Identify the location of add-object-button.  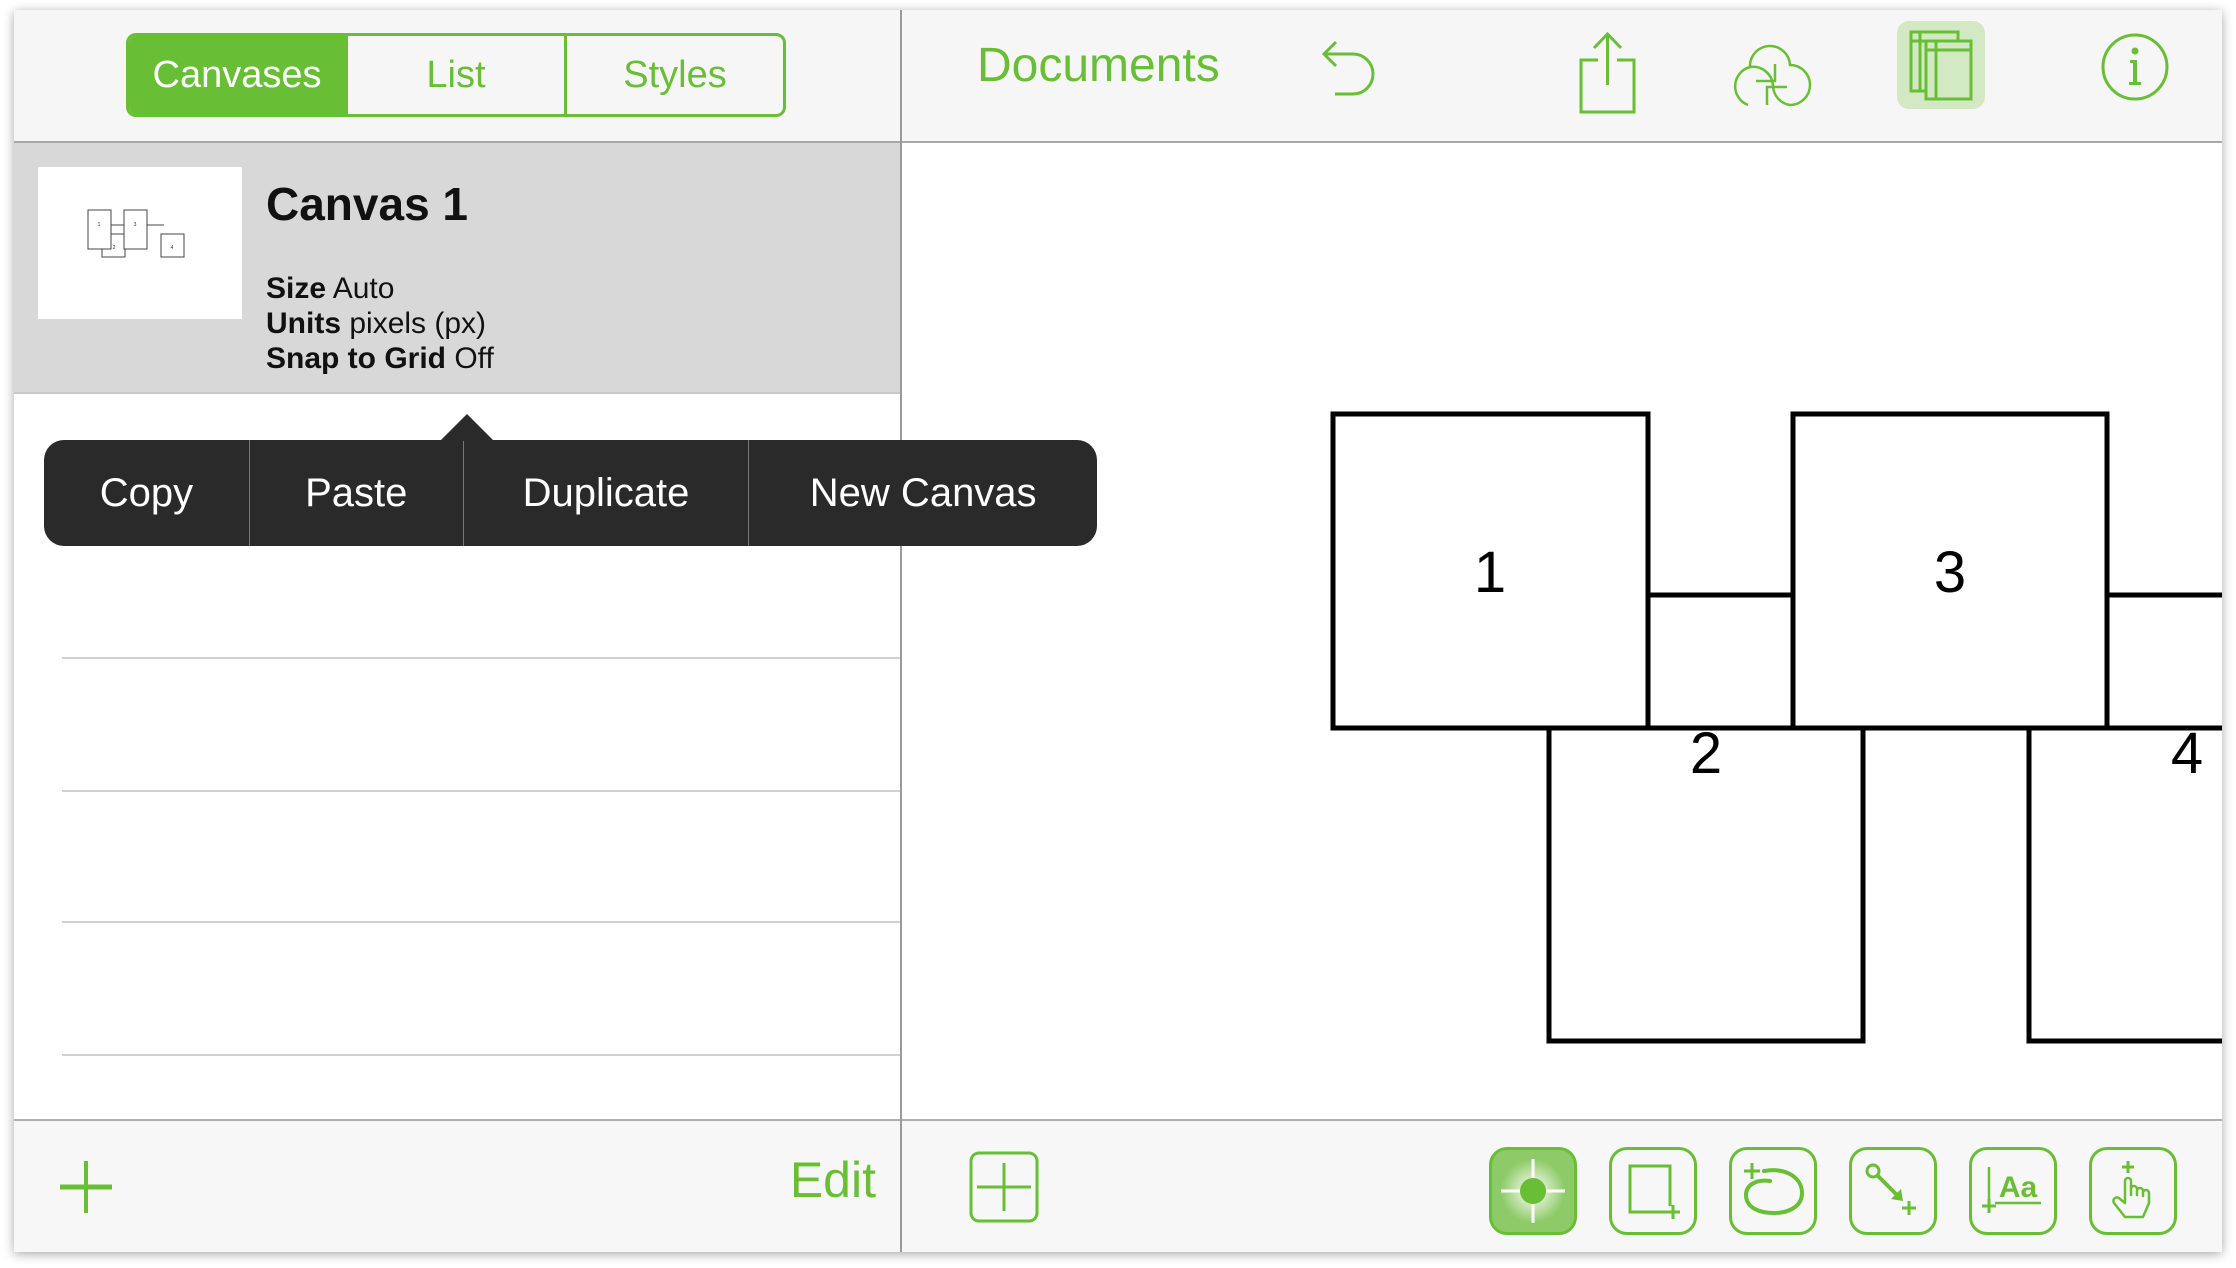
(1004, 1187).